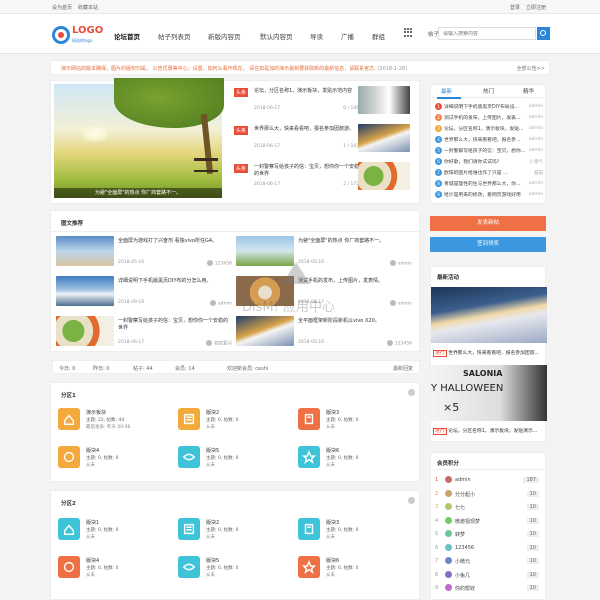 The height and width of the screenshot is (600, 600). What do you see at coordinates (515, 7) in the screenshot?
I see `login-link: 登录` at bounding box center [515, 7].